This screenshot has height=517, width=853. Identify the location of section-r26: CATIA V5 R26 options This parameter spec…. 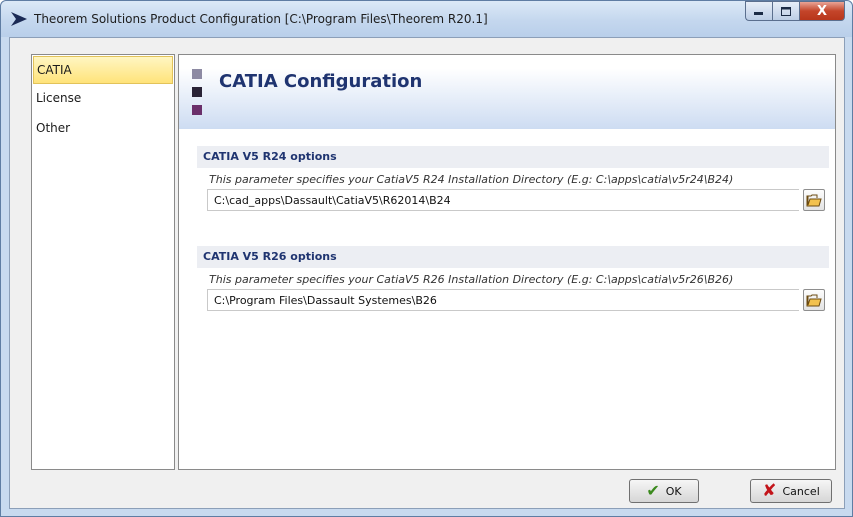
(513, 279).